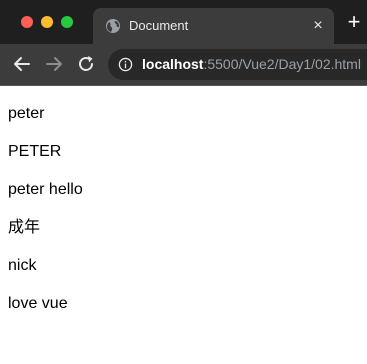 Image resolution: width=367 pixels, height=364 pixels. What do you see at coordinates (318, 26) in the screenshot?
I see `tab-close-icon: ×` at bounding box center [318, 26].